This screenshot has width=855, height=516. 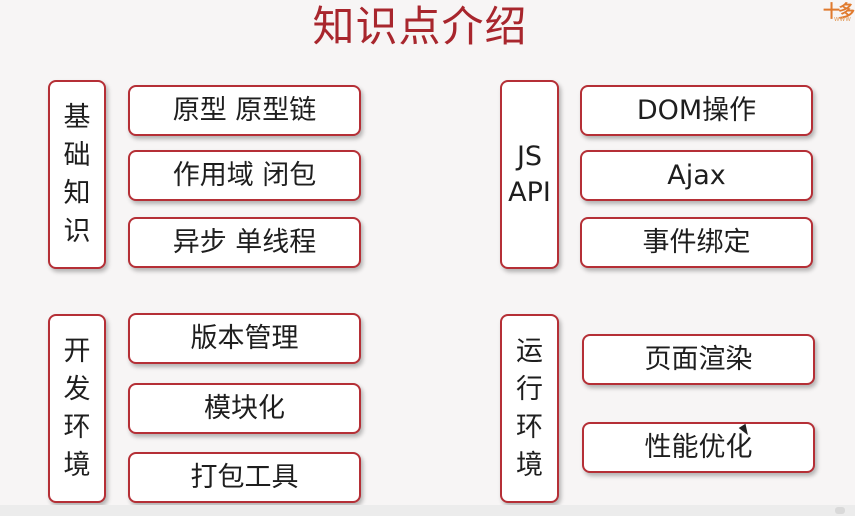 I want to click on category-js-api: JS API, so click(x=529, y=174).